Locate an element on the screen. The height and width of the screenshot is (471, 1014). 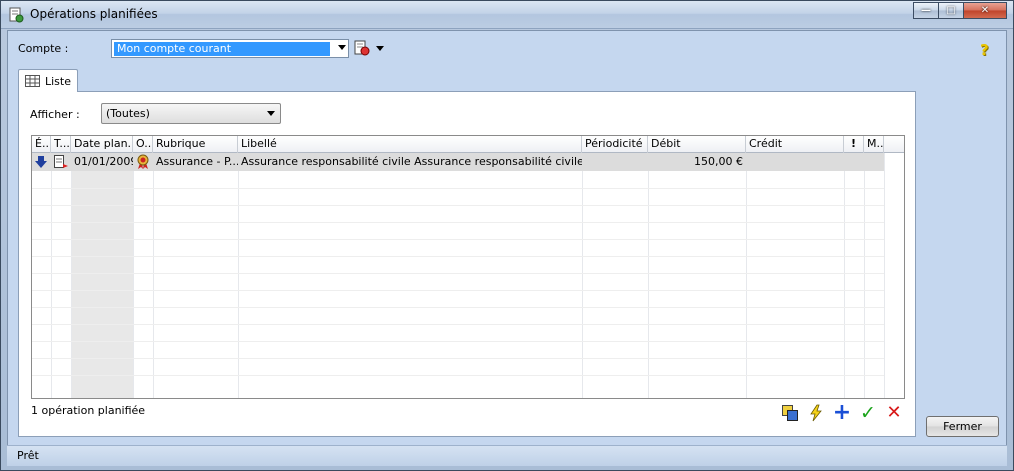
close-window-button: ✕ is located at coordinates (985, 10).